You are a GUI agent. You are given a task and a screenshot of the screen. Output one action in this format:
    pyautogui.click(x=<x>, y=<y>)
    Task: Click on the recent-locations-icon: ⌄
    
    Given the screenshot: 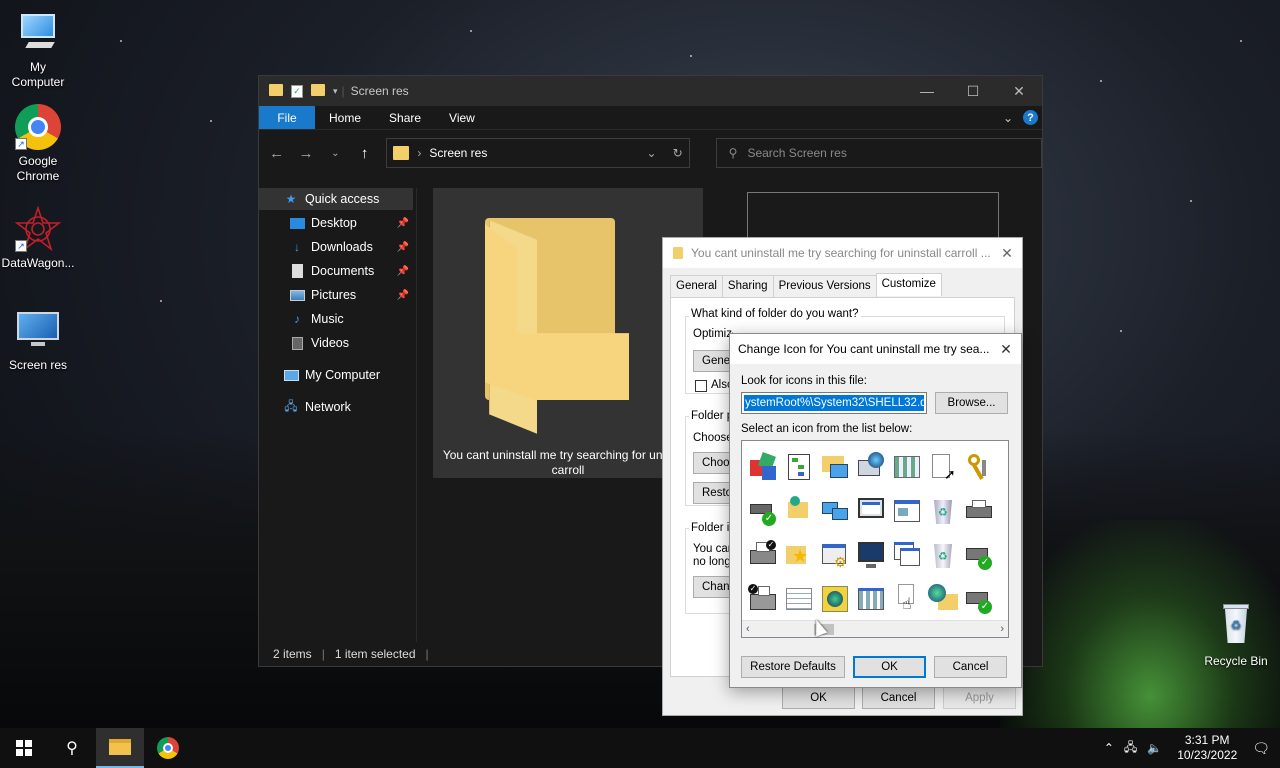 What is the action you would take?
    pyautogui.click(x=335, y=153)
    